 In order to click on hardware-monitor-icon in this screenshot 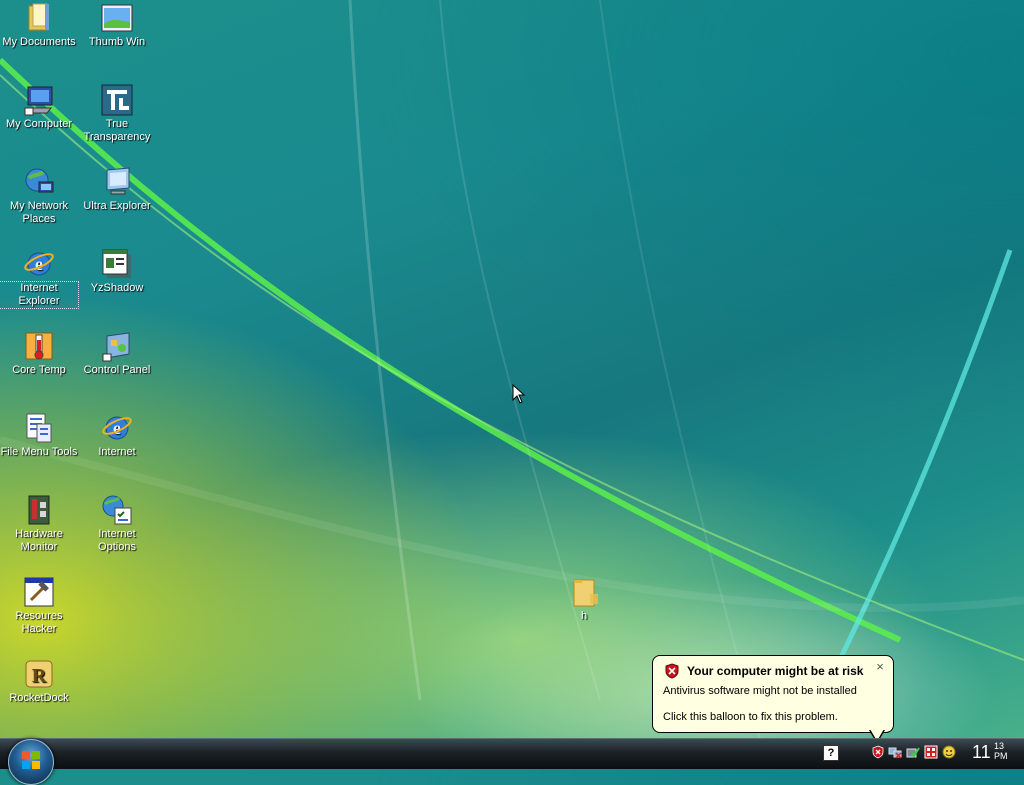, I will do `click(39, 510)`.